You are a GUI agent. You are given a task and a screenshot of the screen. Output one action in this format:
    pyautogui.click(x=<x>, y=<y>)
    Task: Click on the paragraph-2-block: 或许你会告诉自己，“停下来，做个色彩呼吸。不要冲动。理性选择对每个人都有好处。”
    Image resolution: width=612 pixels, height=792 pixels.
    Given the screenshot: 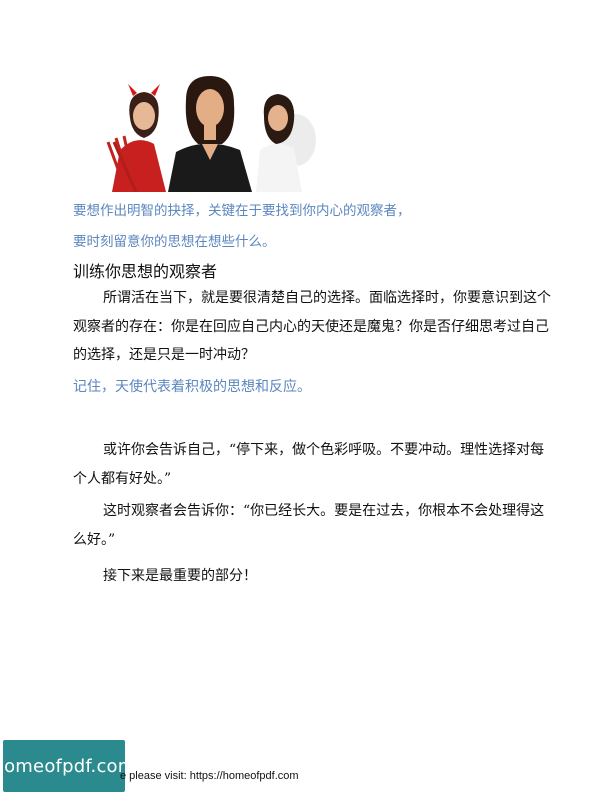 What is the action you would take?
    pyautogui.click(x=312, y=464)
    